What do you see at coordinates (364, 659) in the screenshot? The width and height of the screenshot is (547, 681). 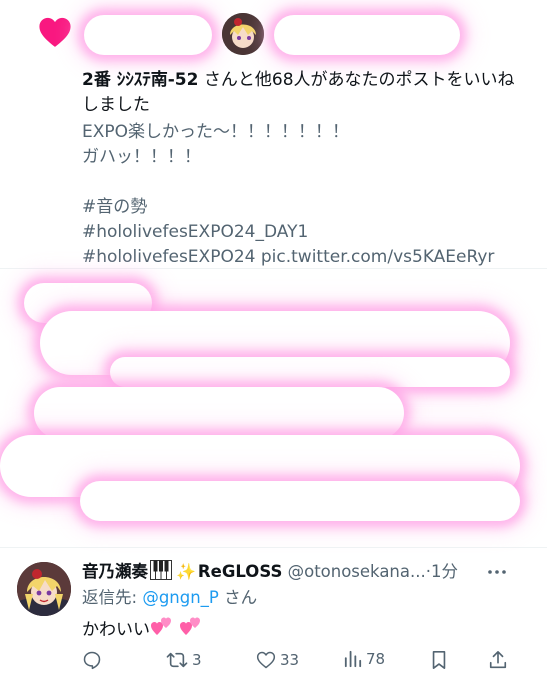 I see `views-button: 78` at bounding box center [364, 659].